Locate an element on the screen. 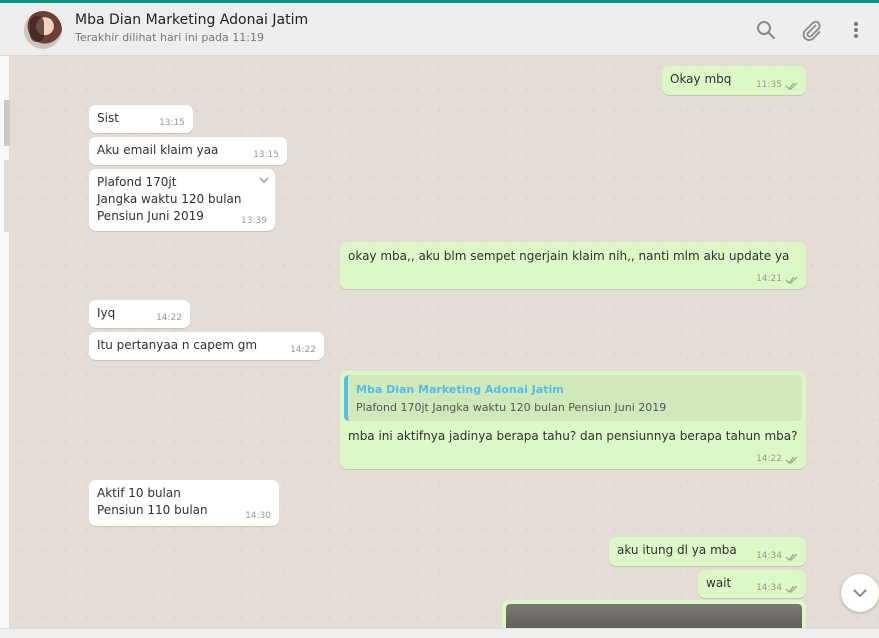  message-text: Okay mbq is located at coordinates (701, 79).